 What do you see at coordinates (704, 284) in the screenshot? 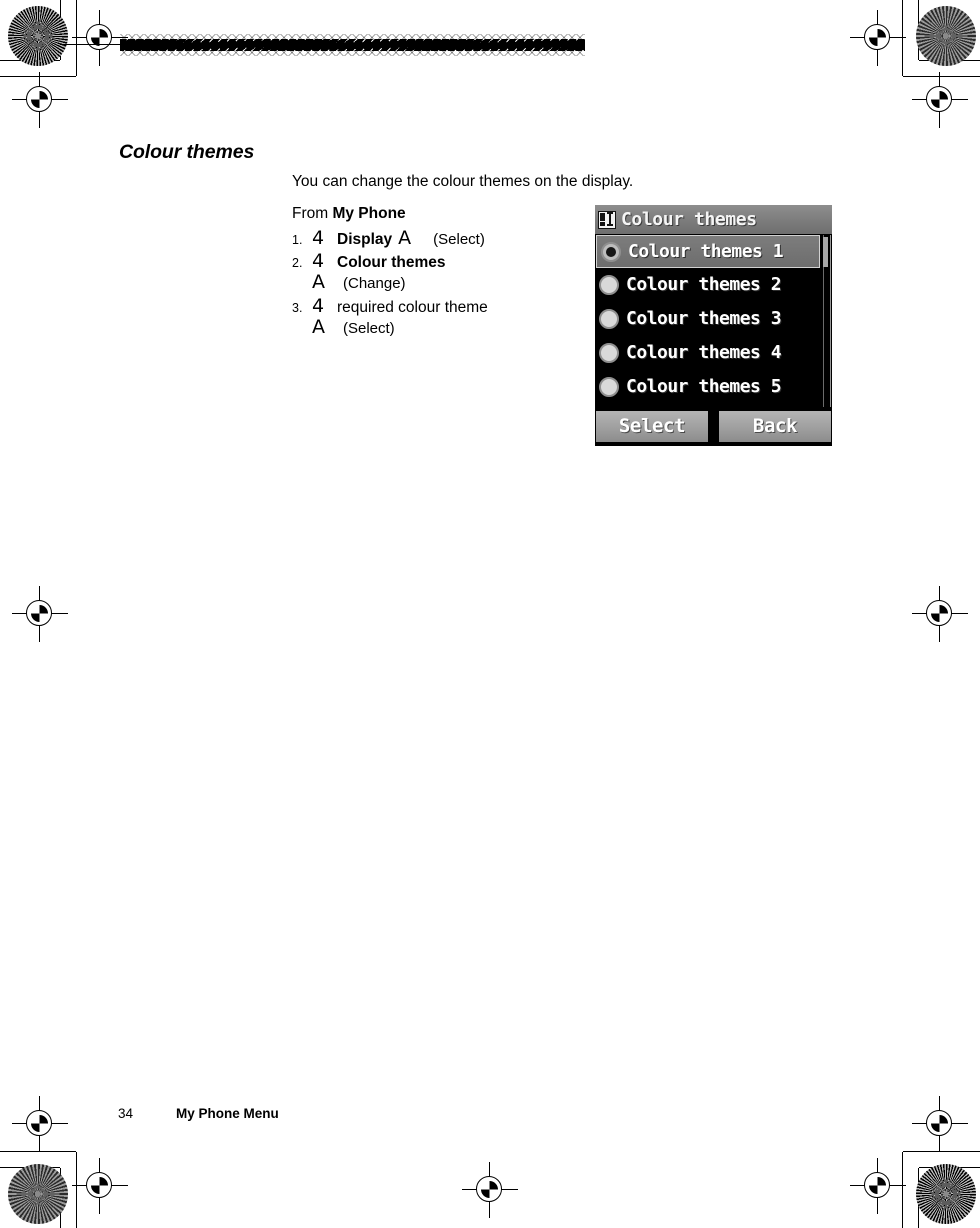
I see `list-item-label: Colour themes 2` at bounding box center [704, 284].